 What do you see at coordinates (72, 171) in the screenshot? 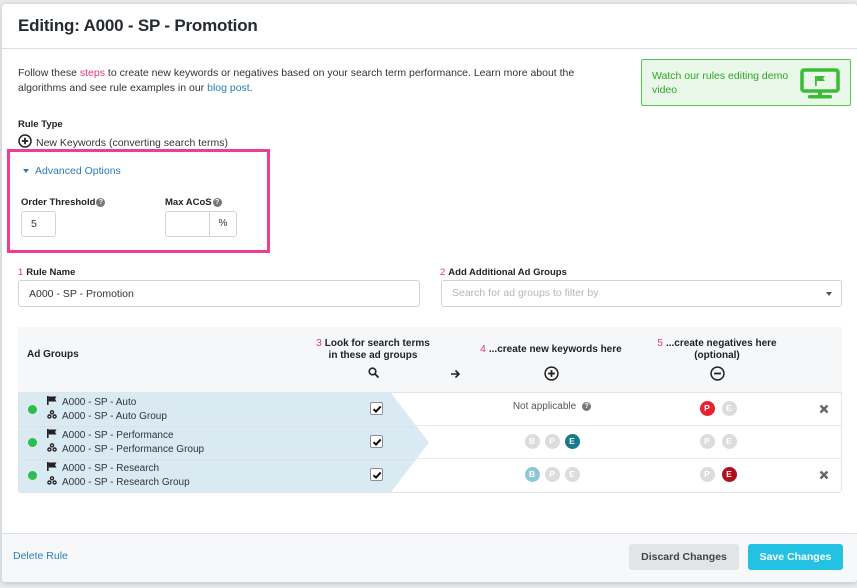
I see `advanced-options-toggle: Advanced Options` at bounding box center [72, 171].